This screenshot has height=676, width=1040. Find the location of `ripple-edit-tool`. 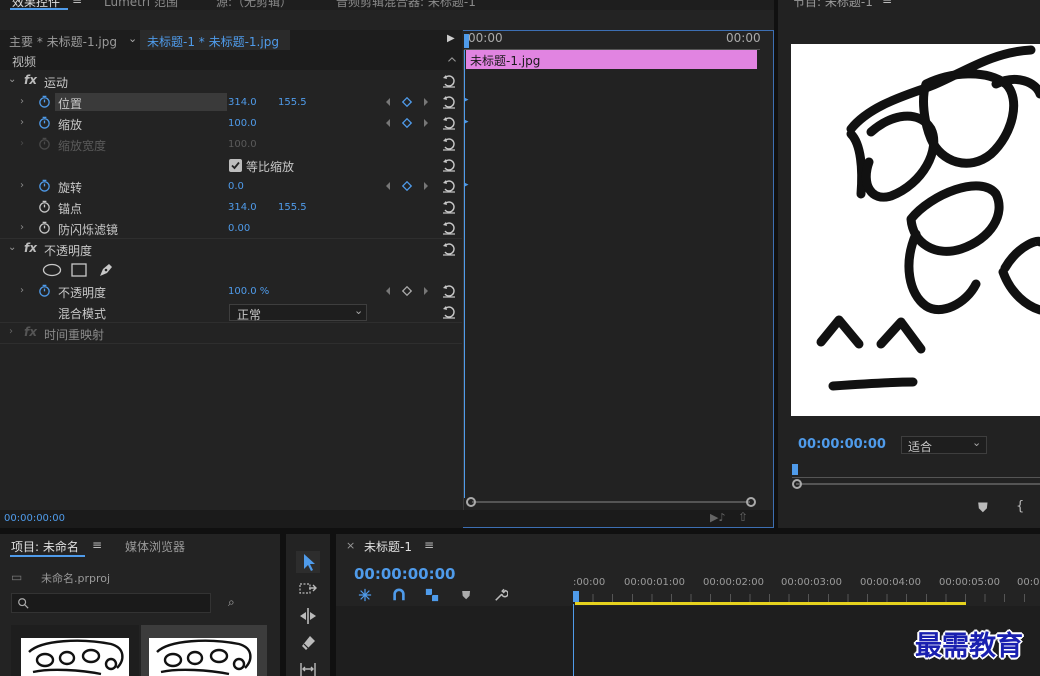

ripple-edit-tool is located at coordinates (308, 616).